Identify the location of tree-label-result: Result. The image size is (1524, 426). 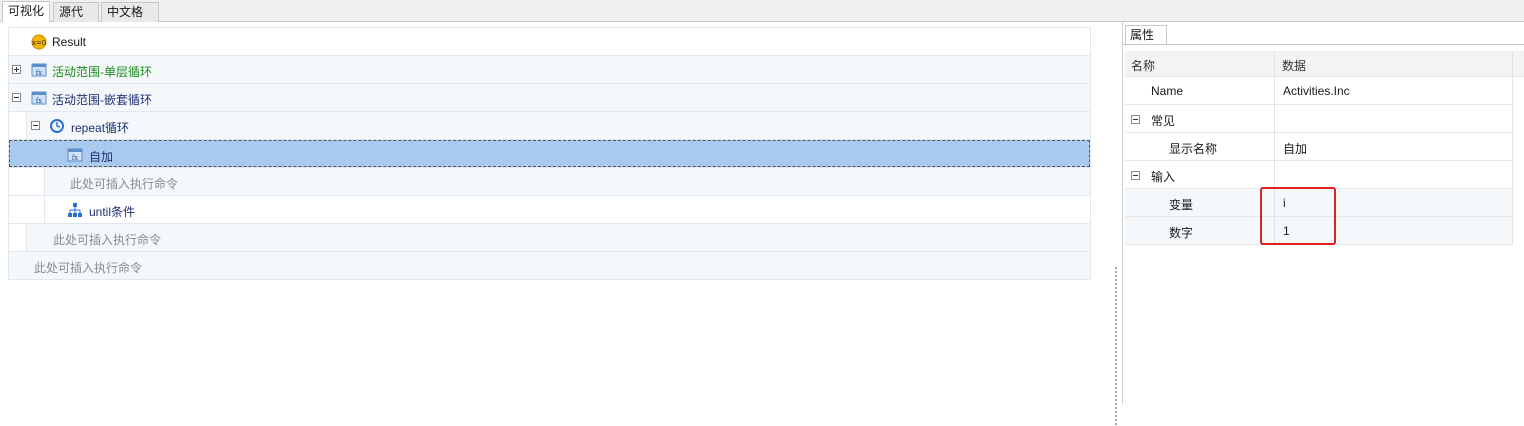
(69, 42).